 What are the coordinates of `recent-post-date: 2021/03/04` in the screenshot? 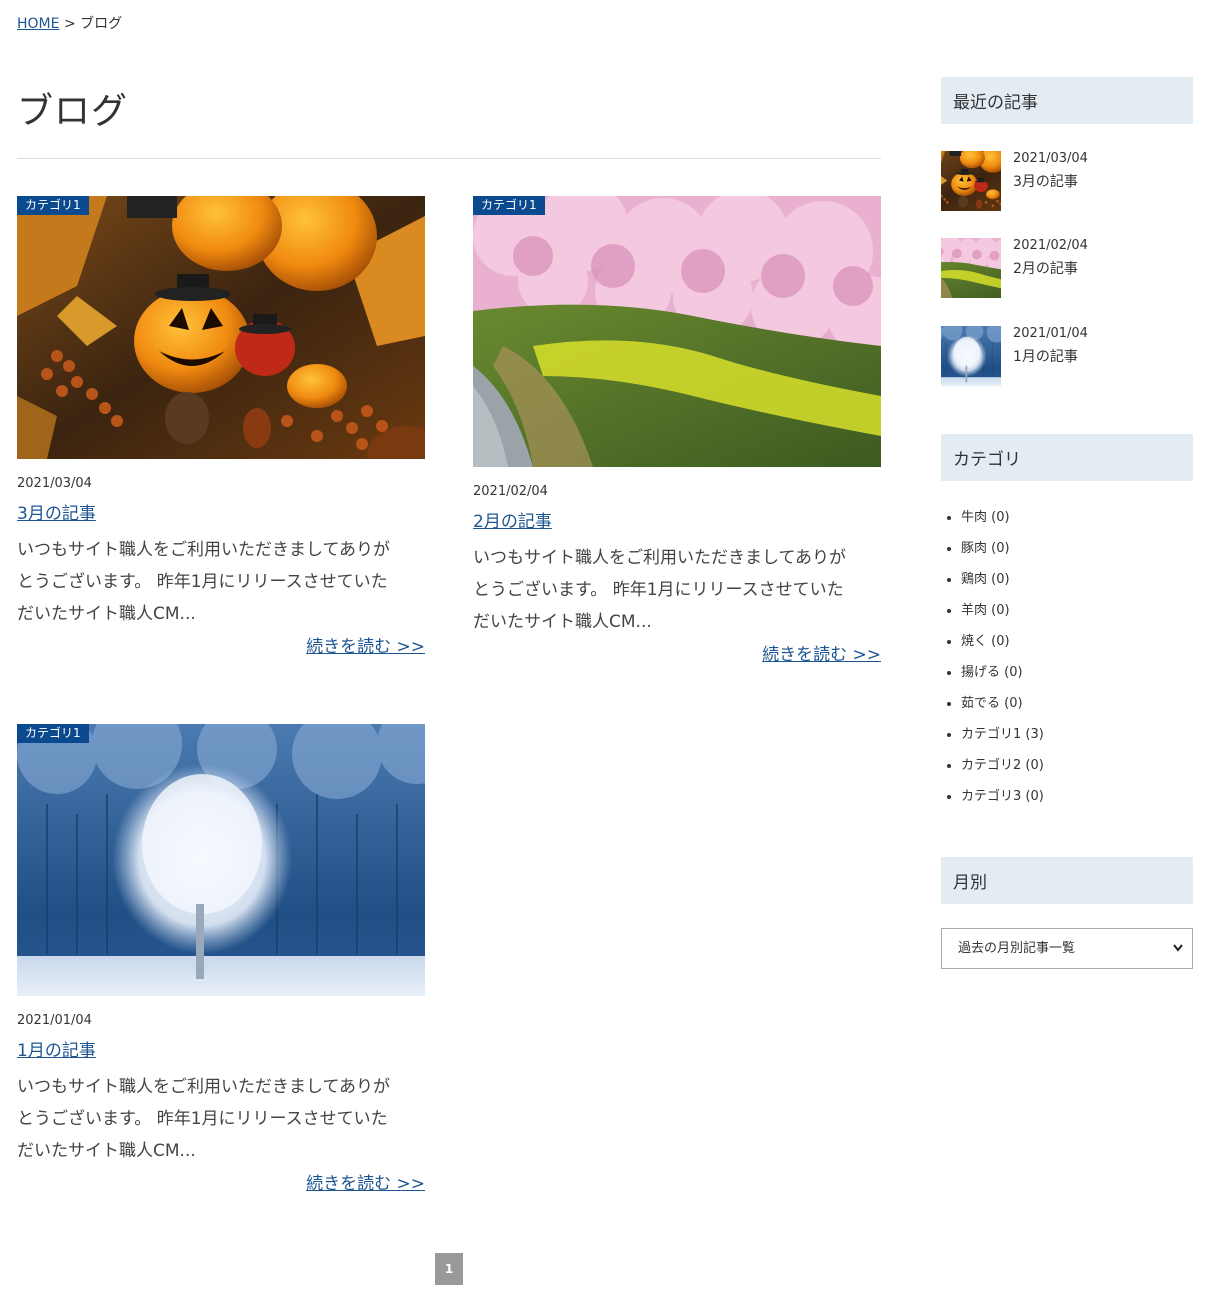 It's located at (1050, 158).